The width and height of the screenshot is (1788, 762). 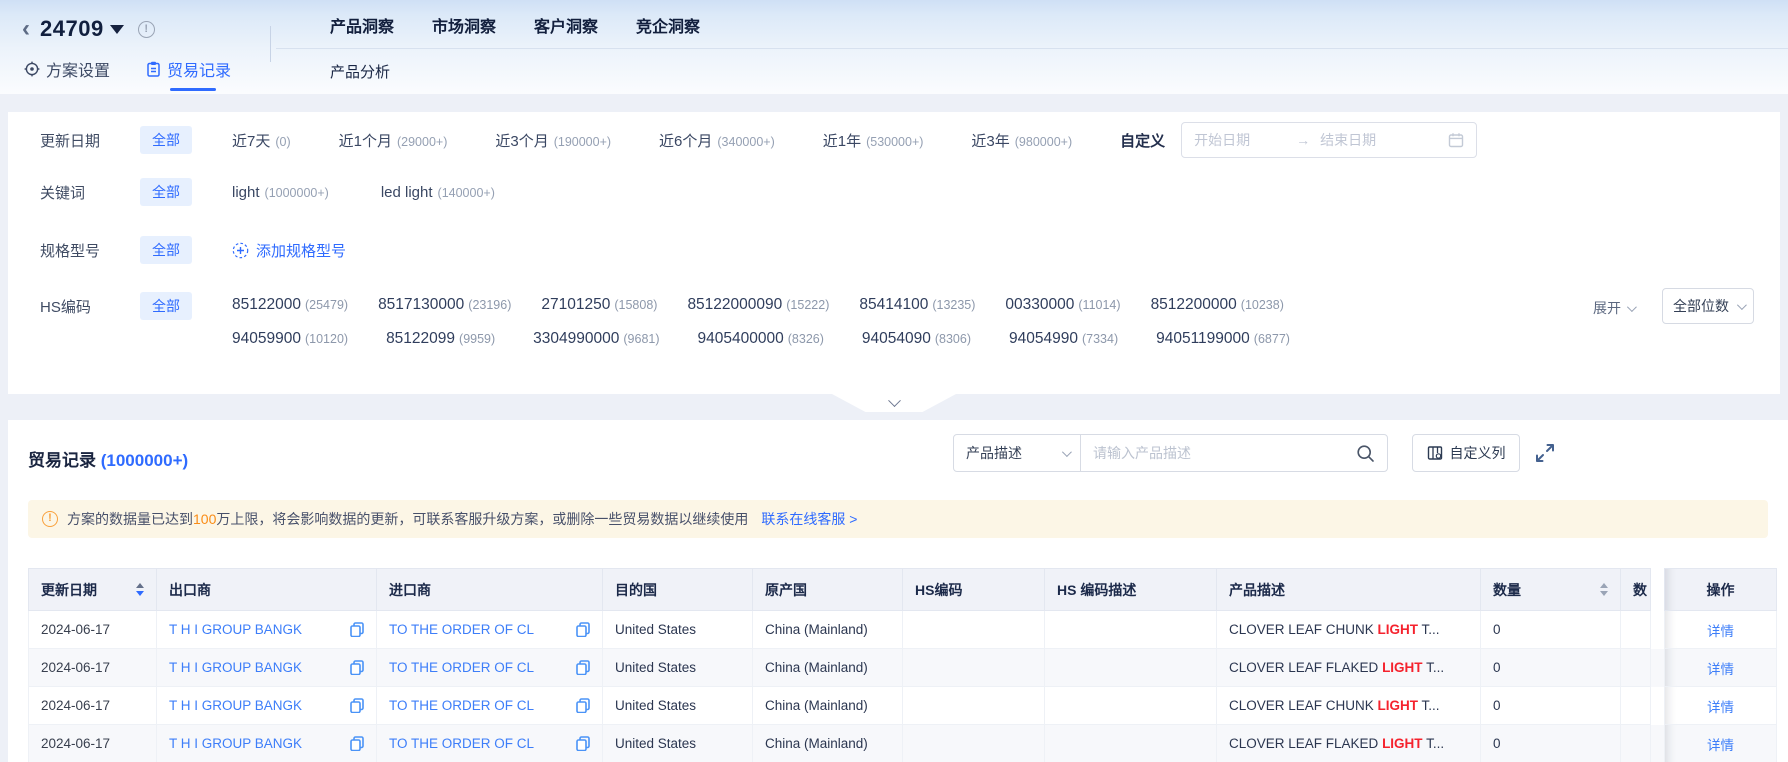 I want to click on hs-code-option: 8512200000 (10238), so click(x=1217, y=305).